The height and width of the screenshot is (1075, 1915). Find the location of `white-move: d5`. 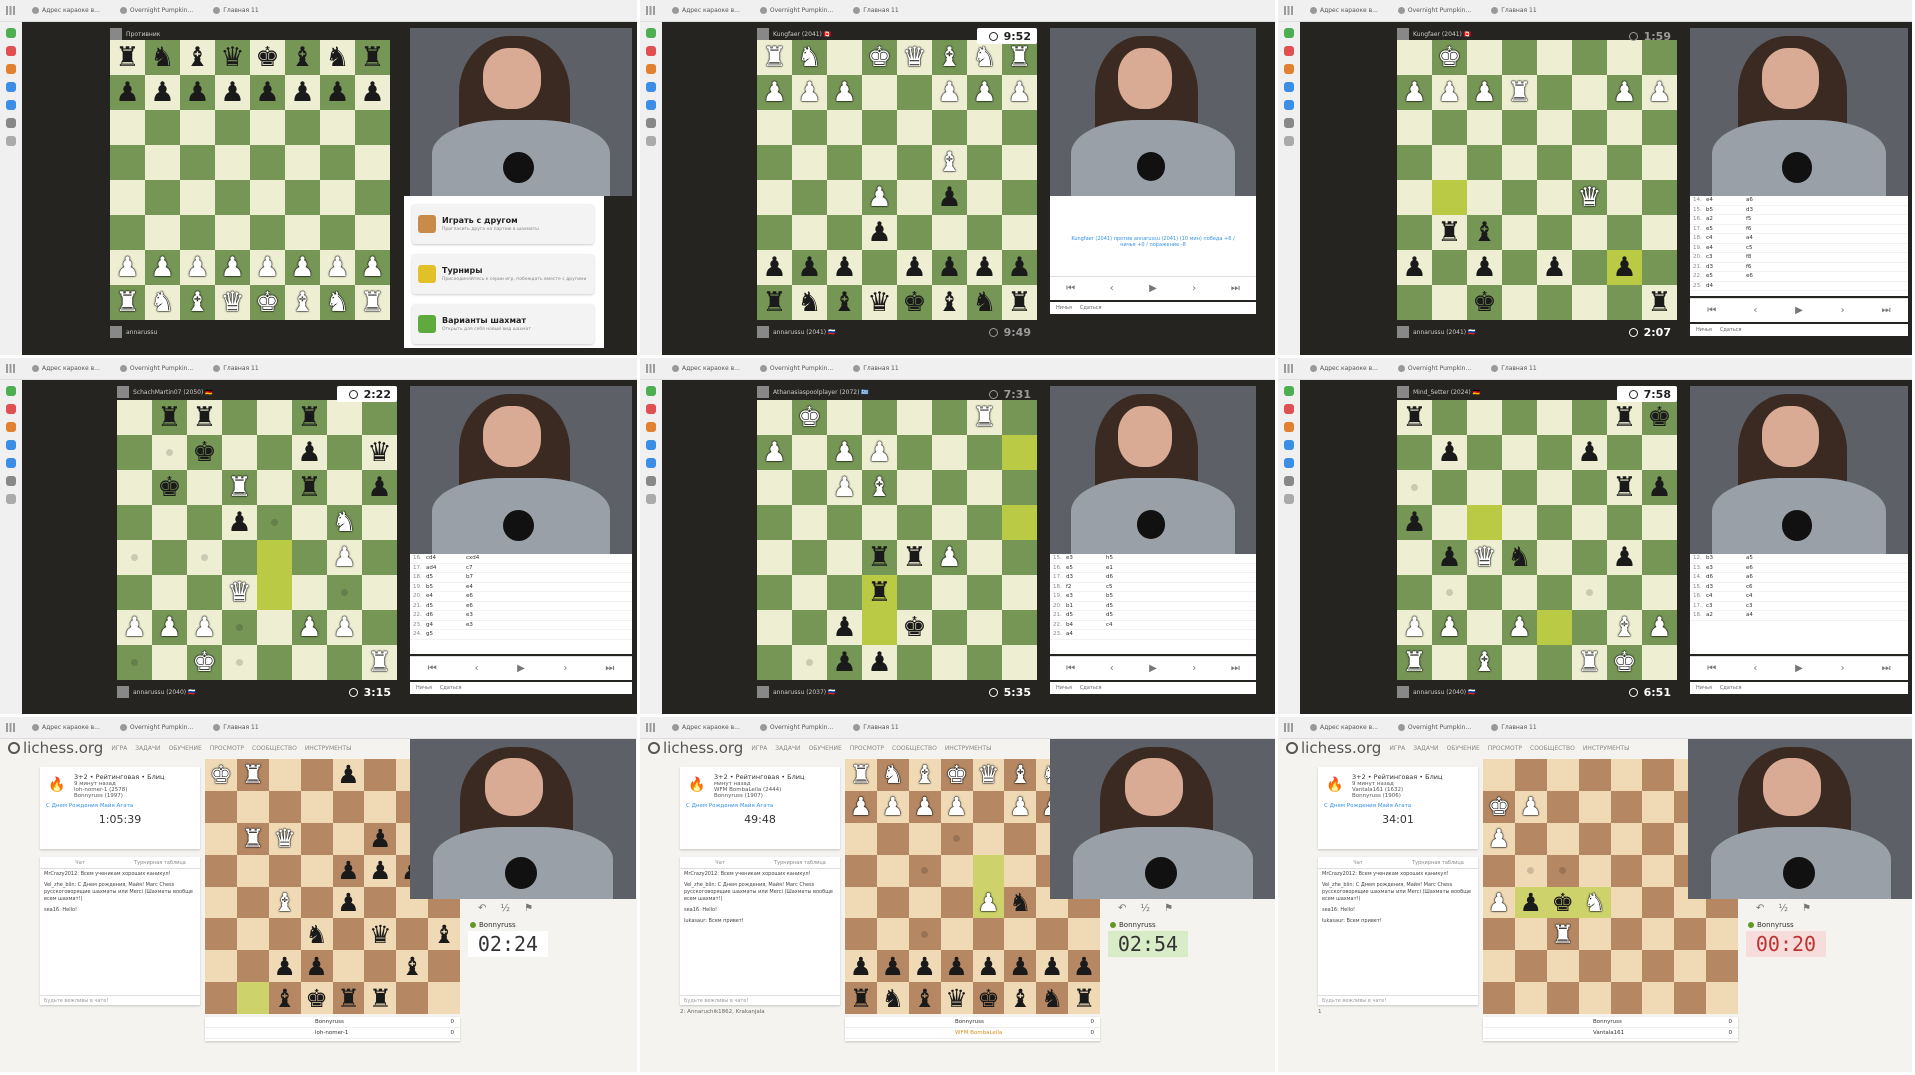

white-move: d5 is located at coordinates (446, 606).